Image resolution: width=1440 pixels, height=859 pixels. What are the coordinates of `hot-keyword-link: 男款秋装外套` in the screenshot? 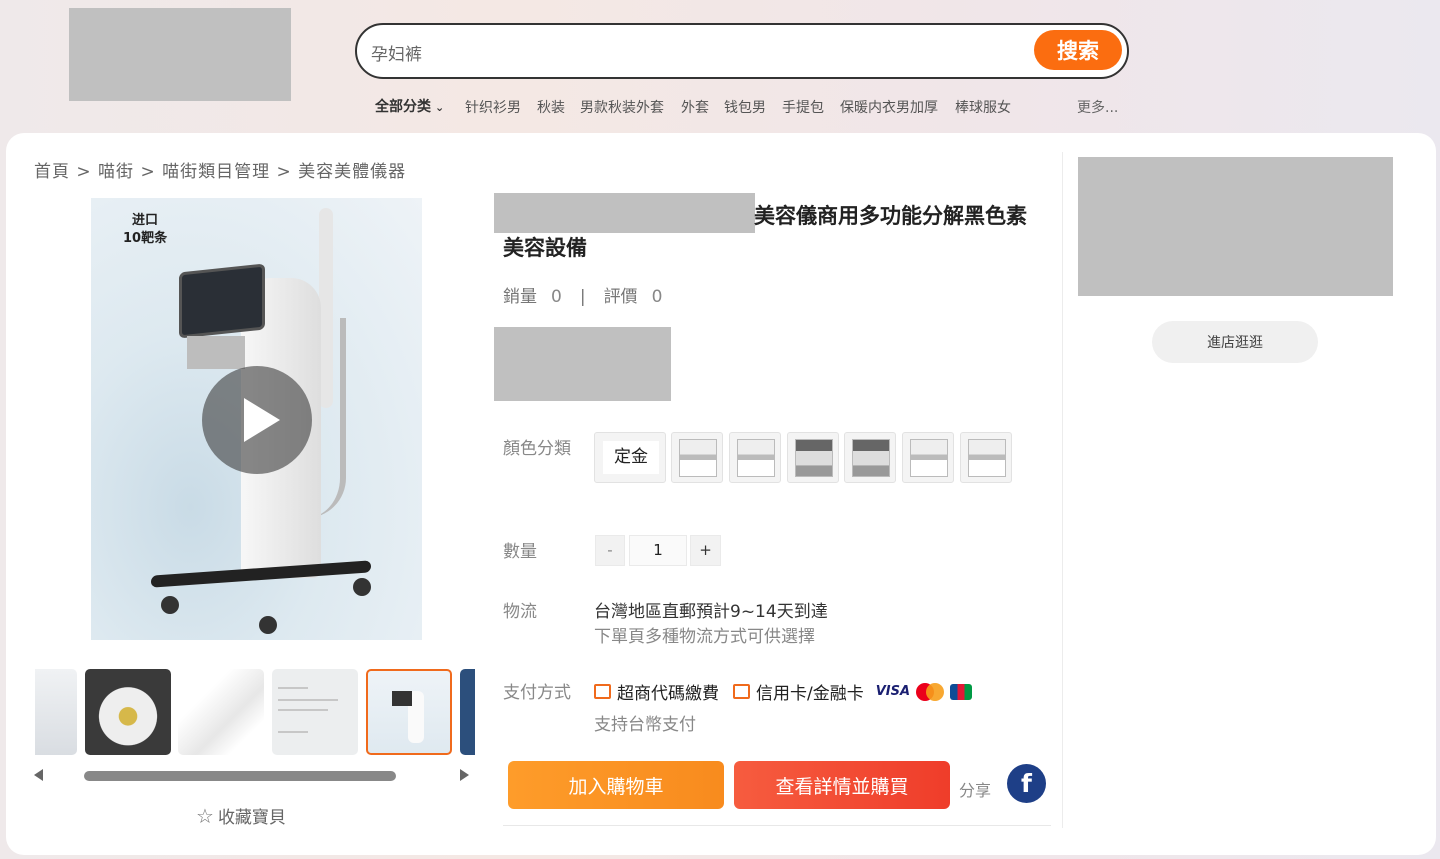 It's located at (622, 107).